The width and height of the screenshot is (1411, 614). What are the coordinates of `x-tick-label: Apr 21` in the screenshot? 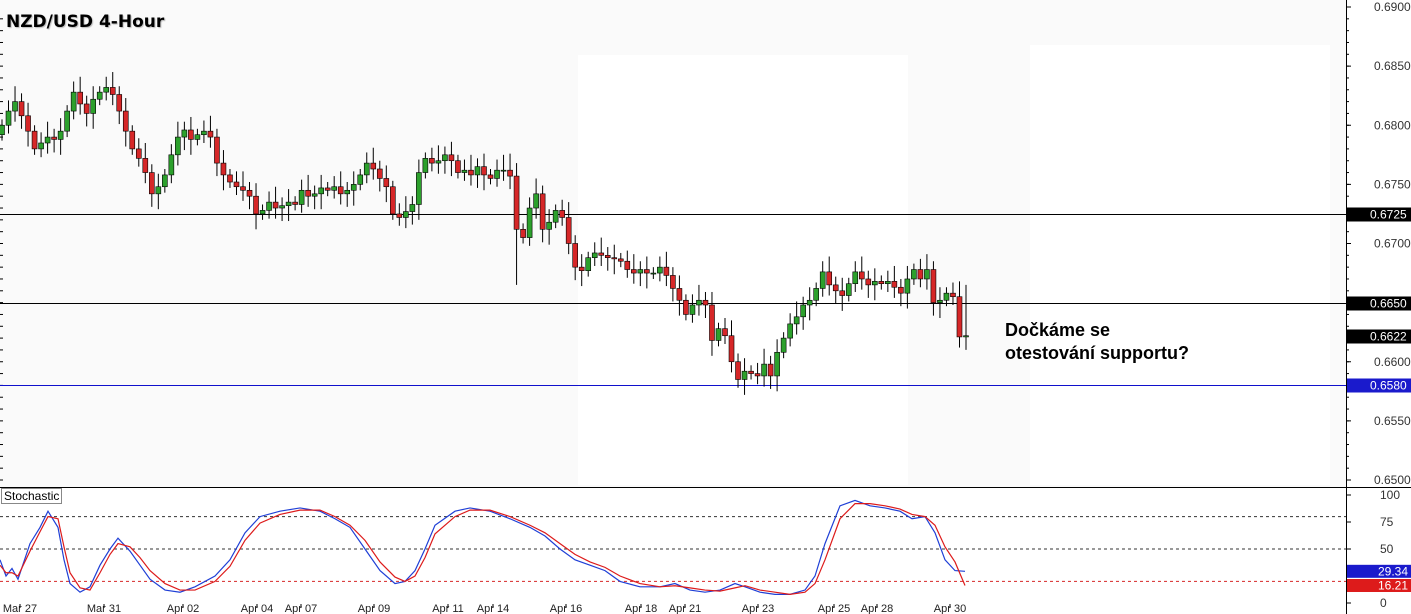 It's located at (685, 608).